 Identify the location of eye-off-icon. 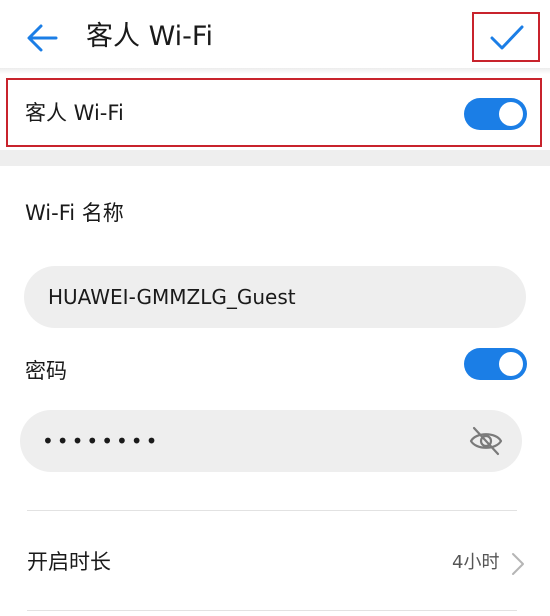
(486, 441).